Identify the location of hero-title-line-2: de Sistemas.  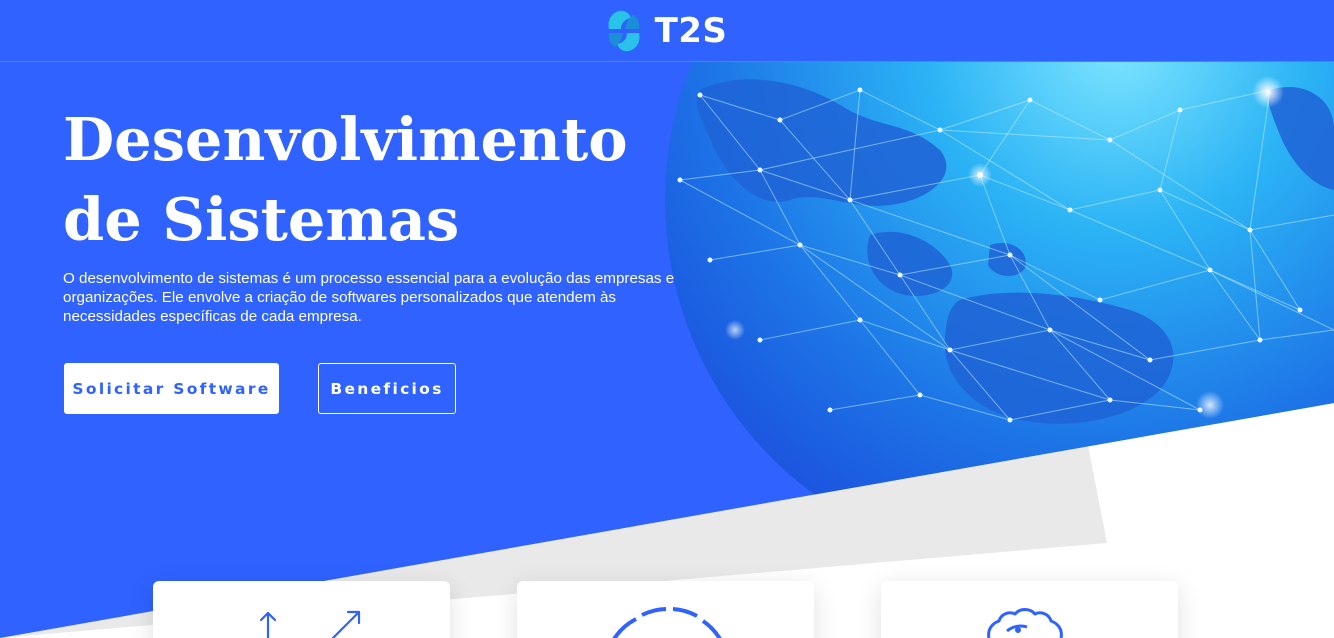
(261, 219).